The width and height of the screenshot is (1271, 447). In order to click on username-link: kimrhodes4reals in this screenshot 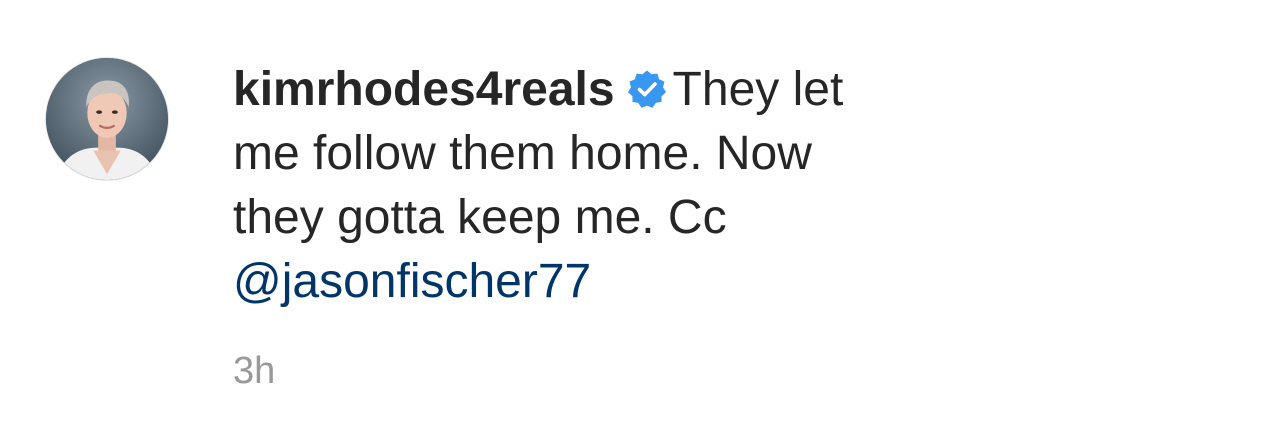, I will do `click(424, 89)`.